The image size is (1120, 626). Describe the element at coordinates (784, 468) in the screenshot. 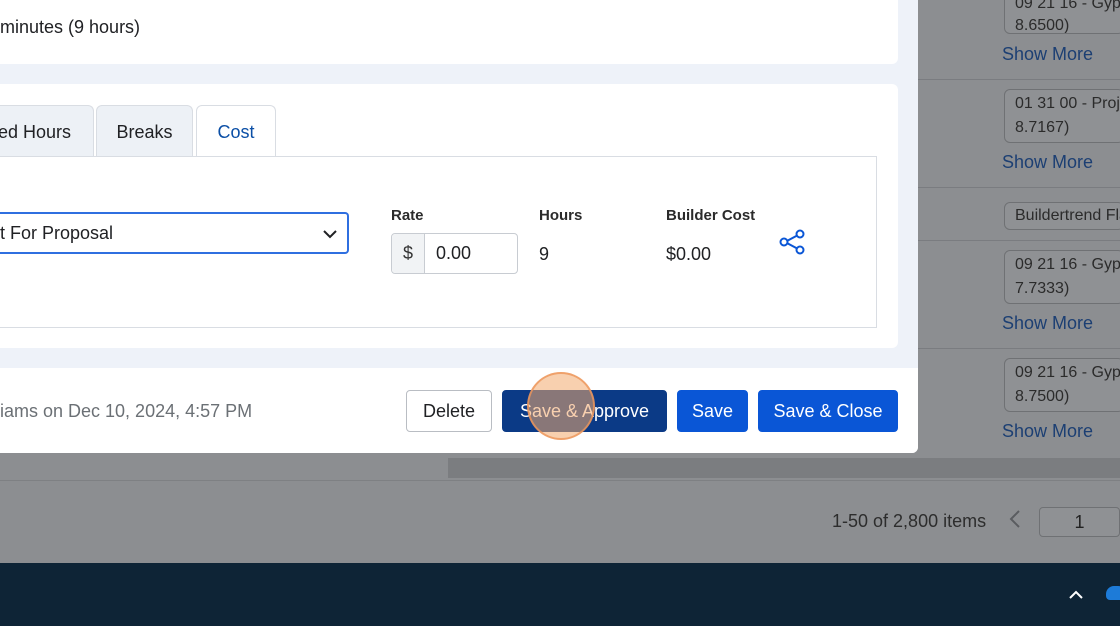

I see `horizontal-scrollbar` at that location.